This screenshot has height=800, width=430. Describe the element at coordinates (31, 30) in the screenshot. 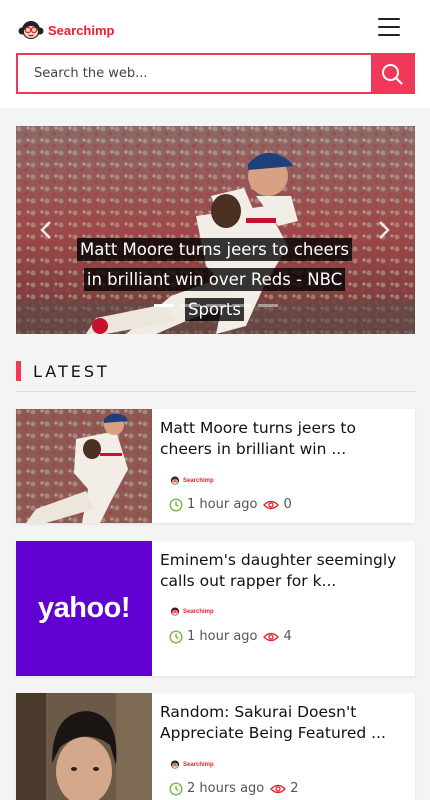

I see `monkey-logo-icon` at that location.